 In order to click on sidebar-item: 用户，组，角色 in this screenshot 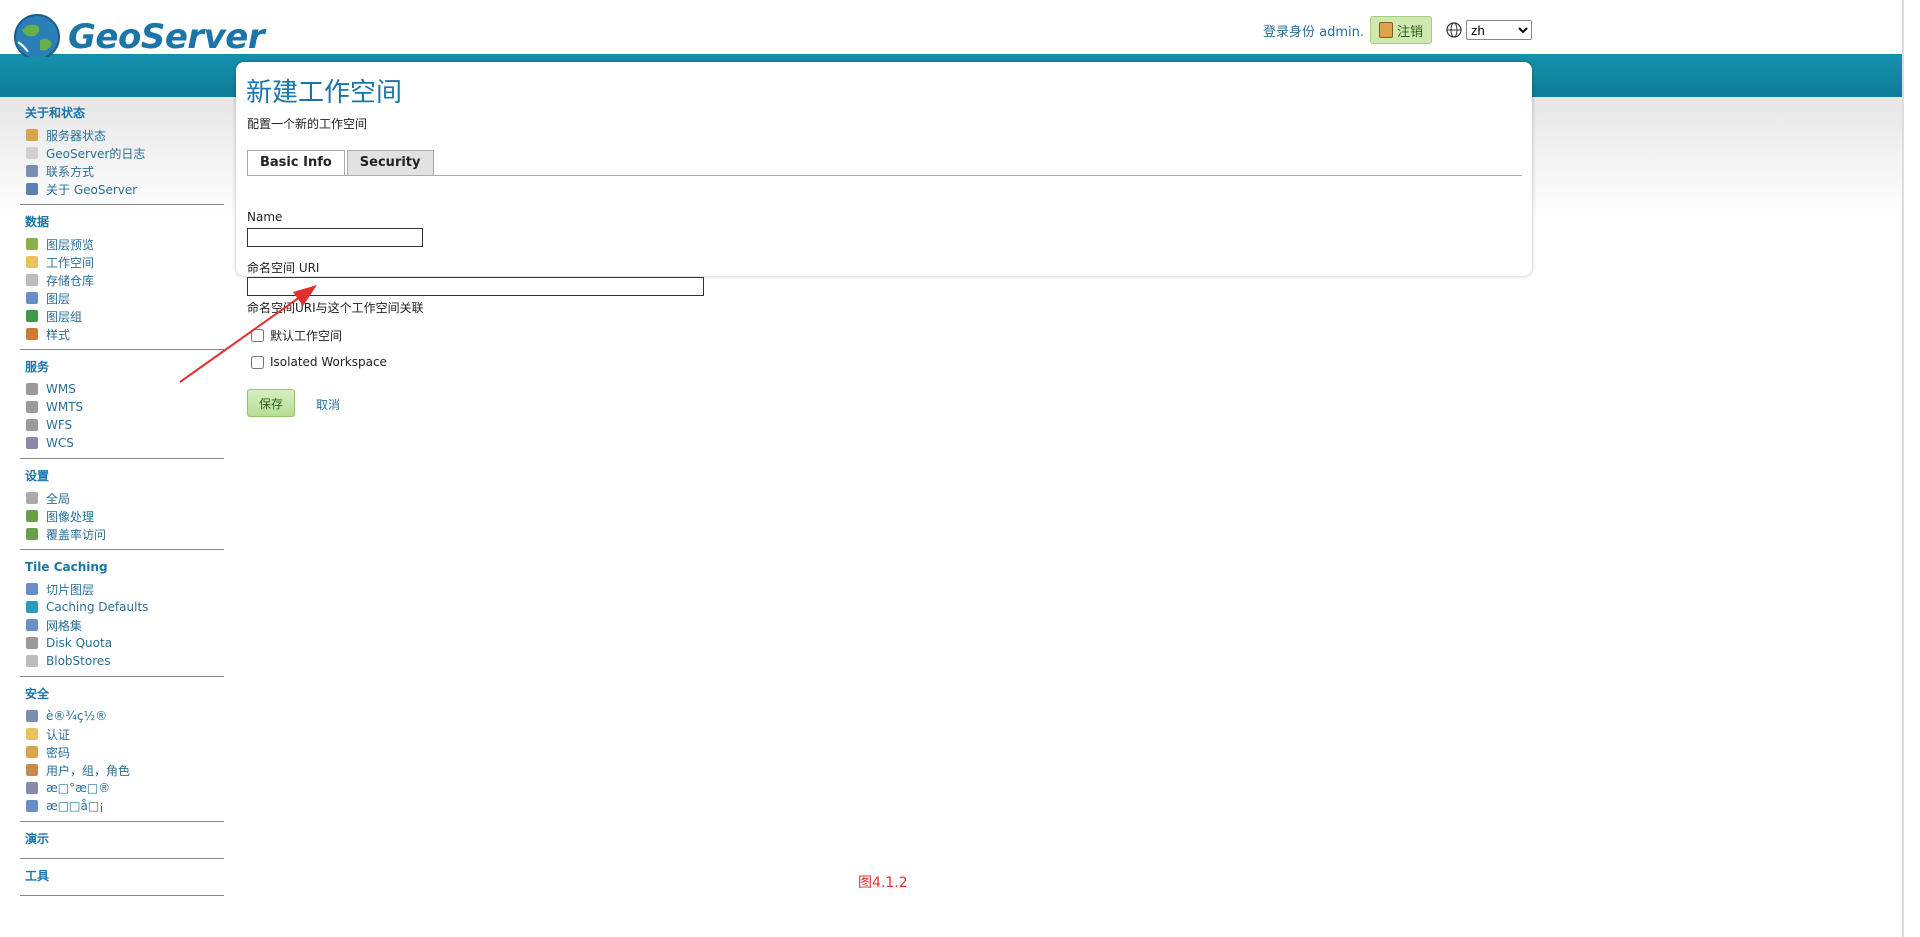, I will do `click(125, 770)`.